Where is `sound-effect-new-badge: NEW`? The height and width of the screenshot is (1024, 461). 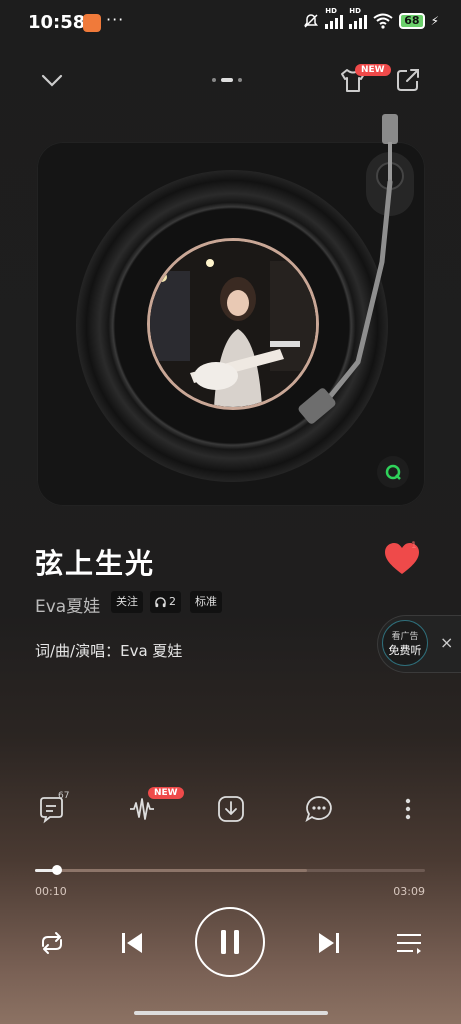 sound-effect-new-badge: NEW is located at coordinates (166, 793).